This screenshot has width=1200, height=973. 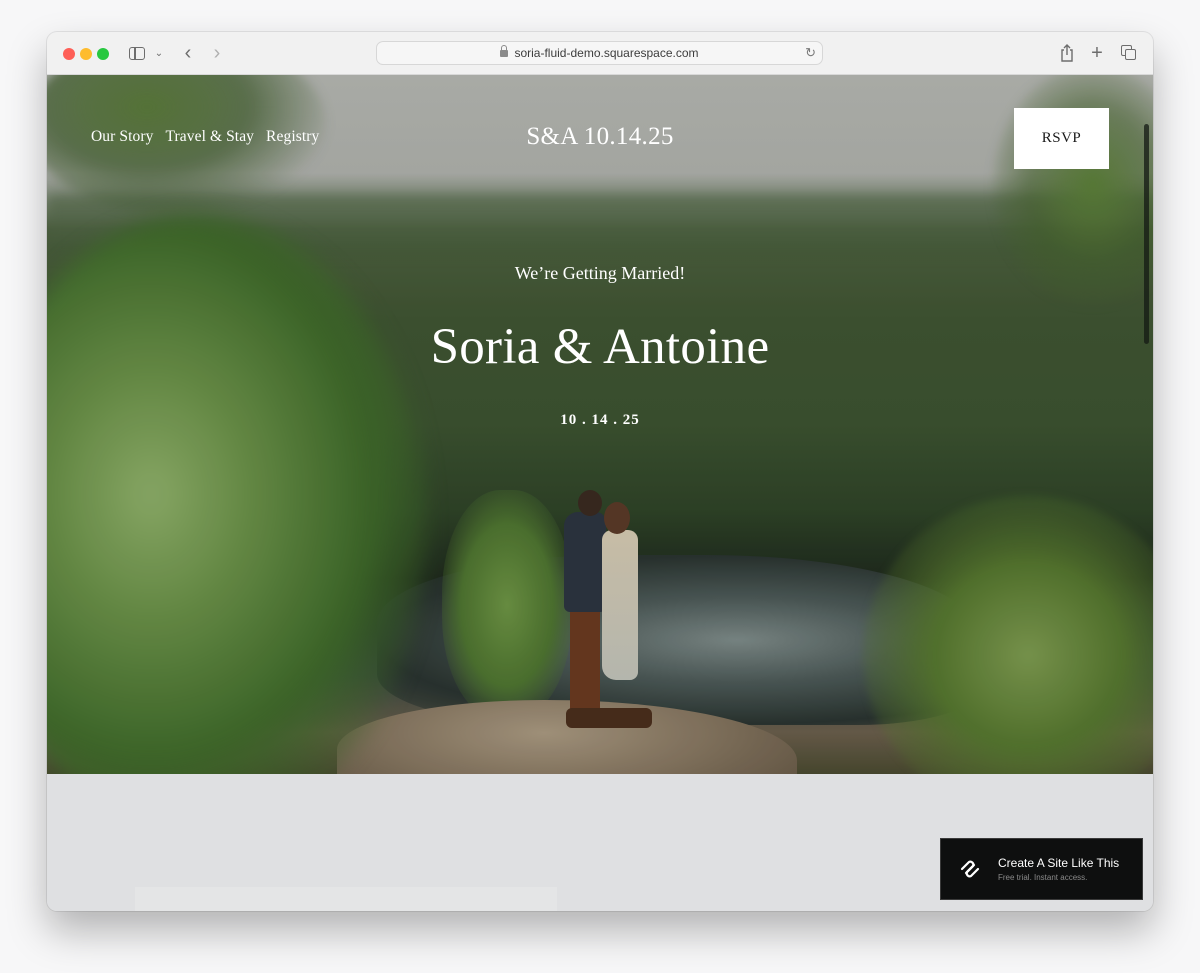 What do you see at coordinates (1043, 877) in the screenshot?
I see `badge-subtitle: Free trial. Instant access.` at bounding box center [1043, 877].